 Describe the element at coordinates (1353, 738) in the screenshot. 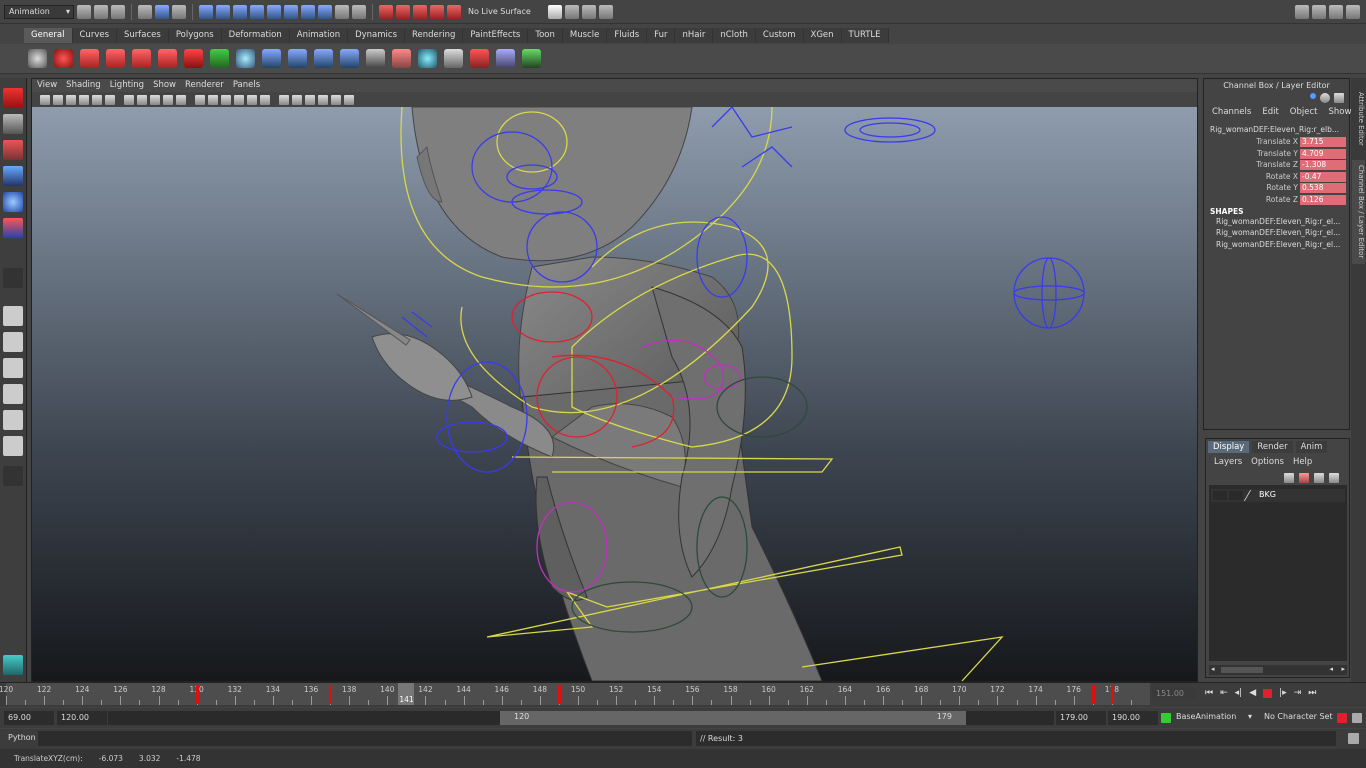

I see `script-editor-icon` at that location.